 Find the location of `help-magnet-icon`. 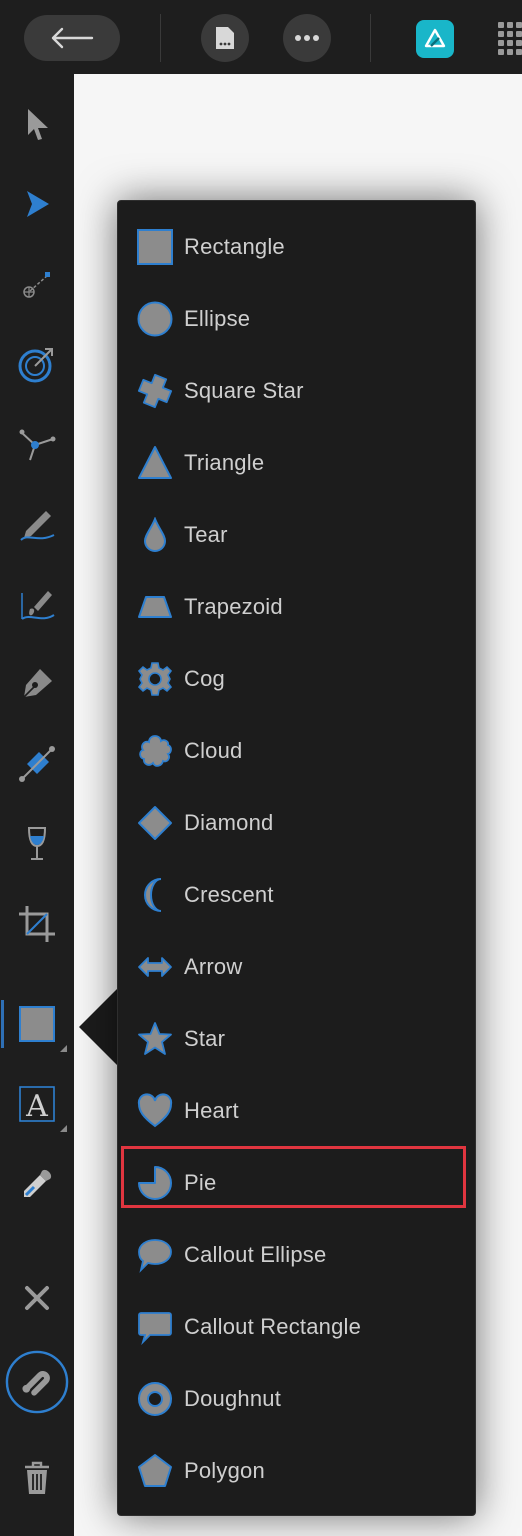

help-magnet-icon is located at coordinates (37, 1382).